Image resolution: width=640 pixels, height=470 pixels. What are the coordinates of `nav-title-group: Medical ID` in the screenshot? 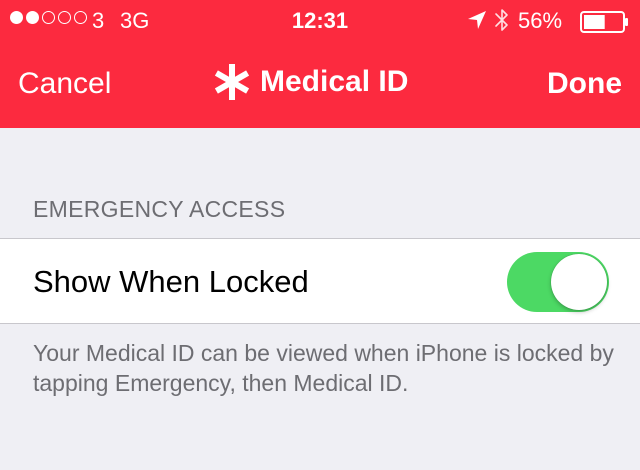 It's located at (310, 82).